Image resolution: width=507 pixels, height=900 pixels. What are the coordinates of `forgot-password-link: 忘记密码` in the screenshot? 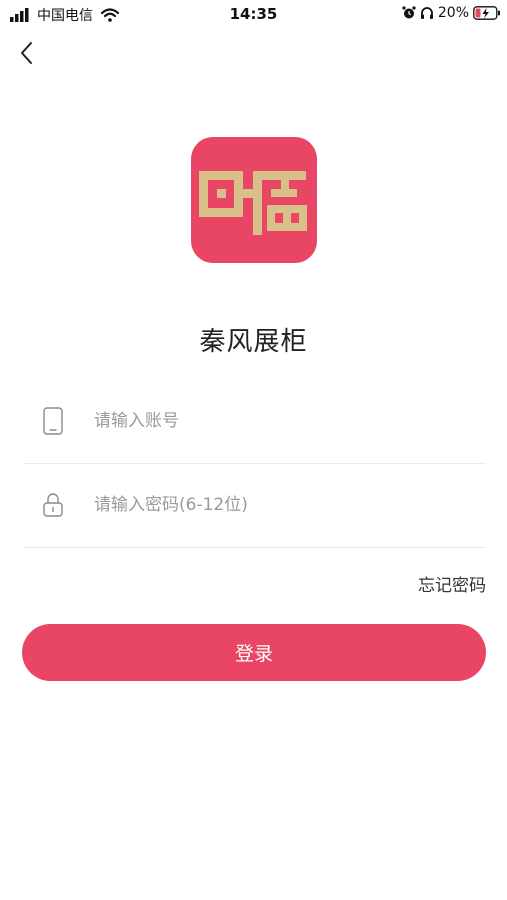 It's located at (452, 583).